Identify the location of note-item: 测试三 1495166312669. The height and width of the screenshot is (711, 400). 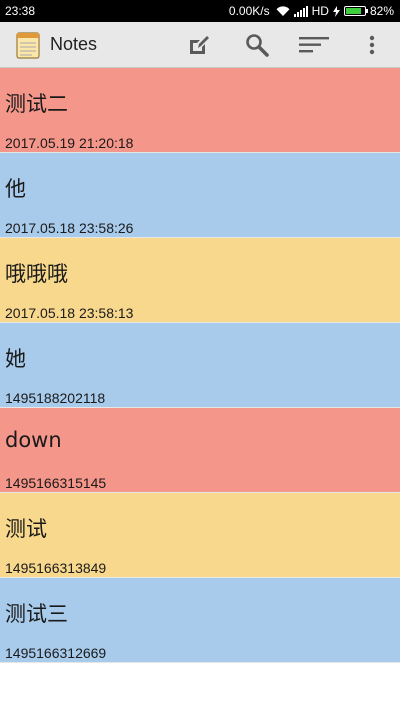
(200, 620).